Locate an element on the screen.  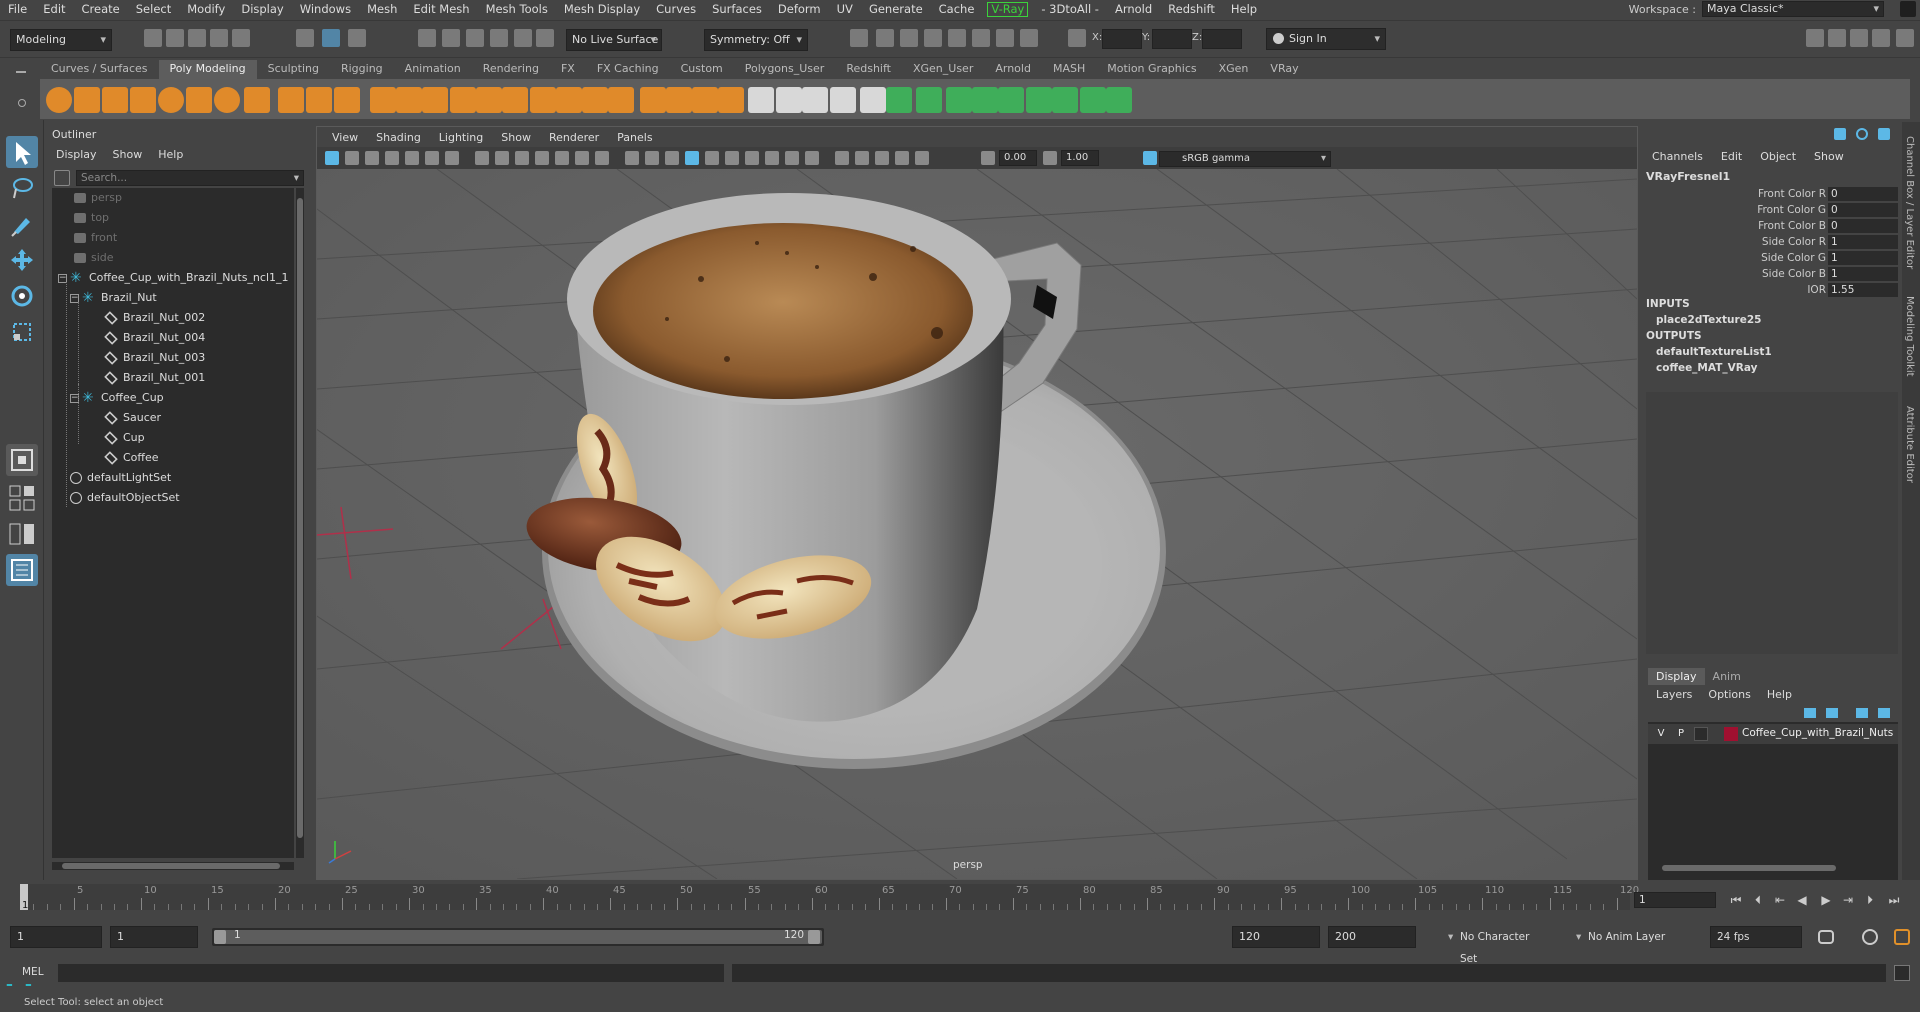
open-scene-icon is located at coordinates (175, 38).